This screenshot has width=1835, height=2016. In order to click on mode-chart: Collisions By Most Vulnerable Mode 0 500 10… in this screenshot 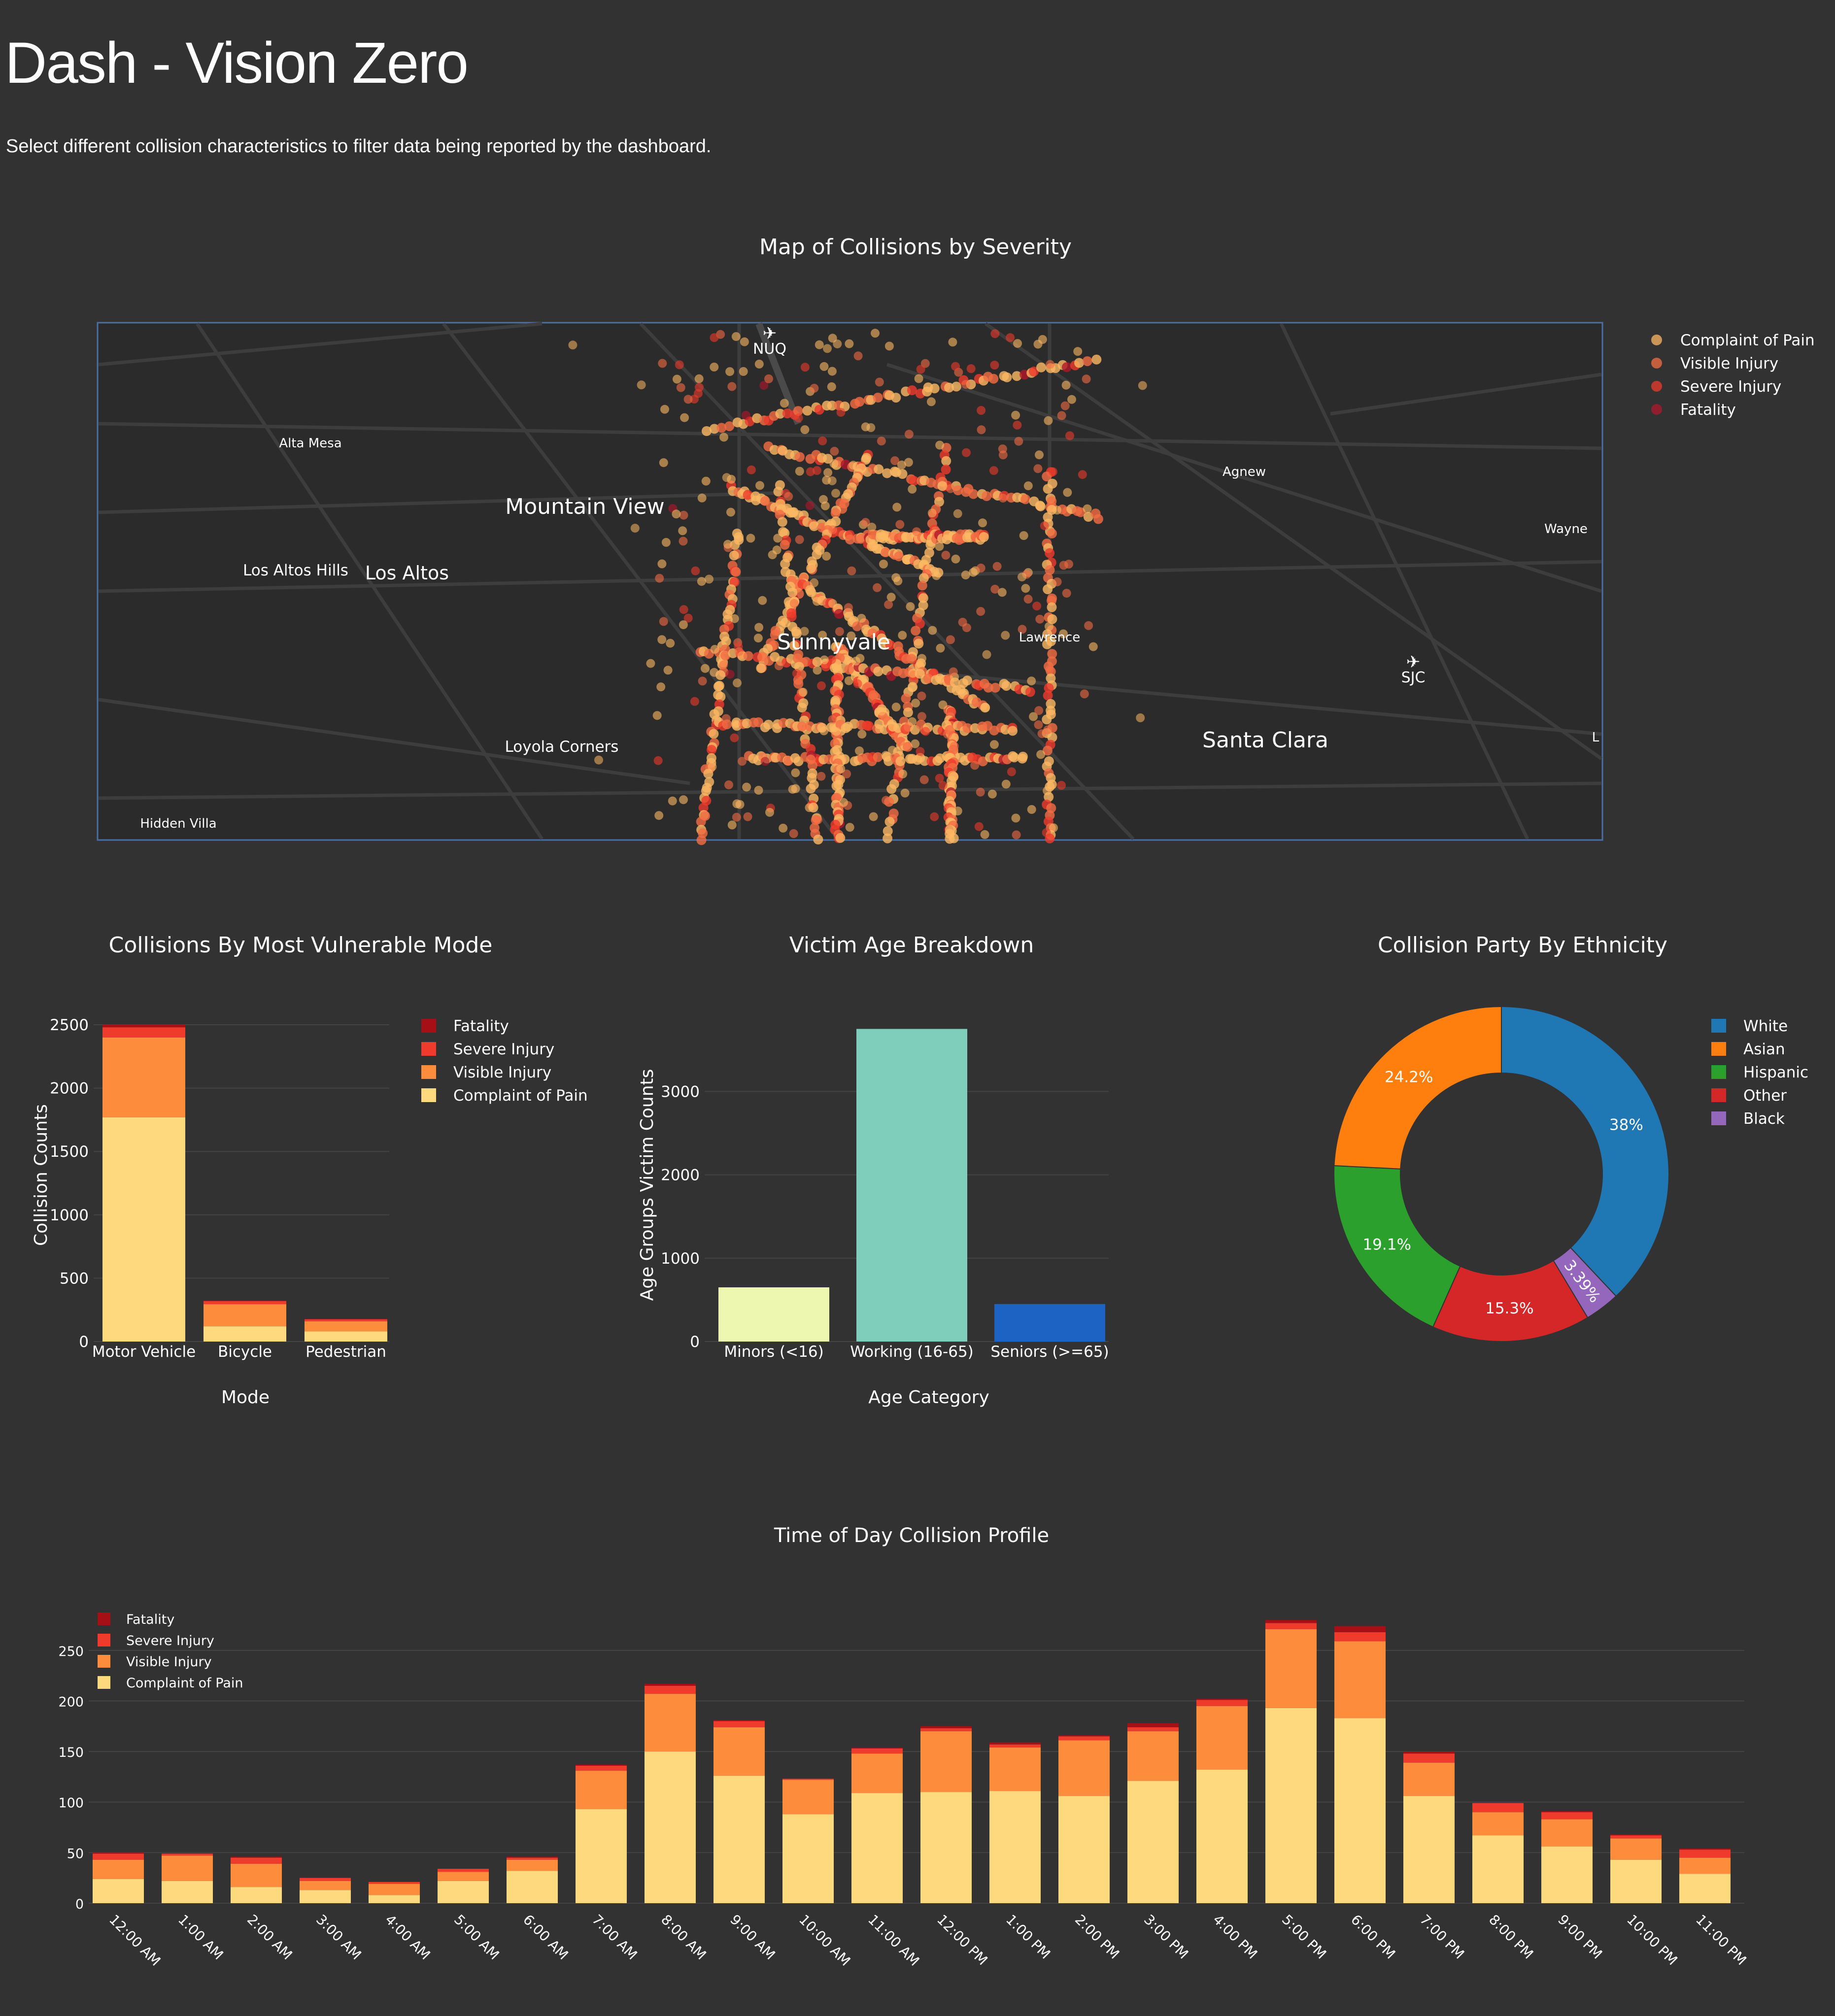, I will do `click(303, 1177)`.